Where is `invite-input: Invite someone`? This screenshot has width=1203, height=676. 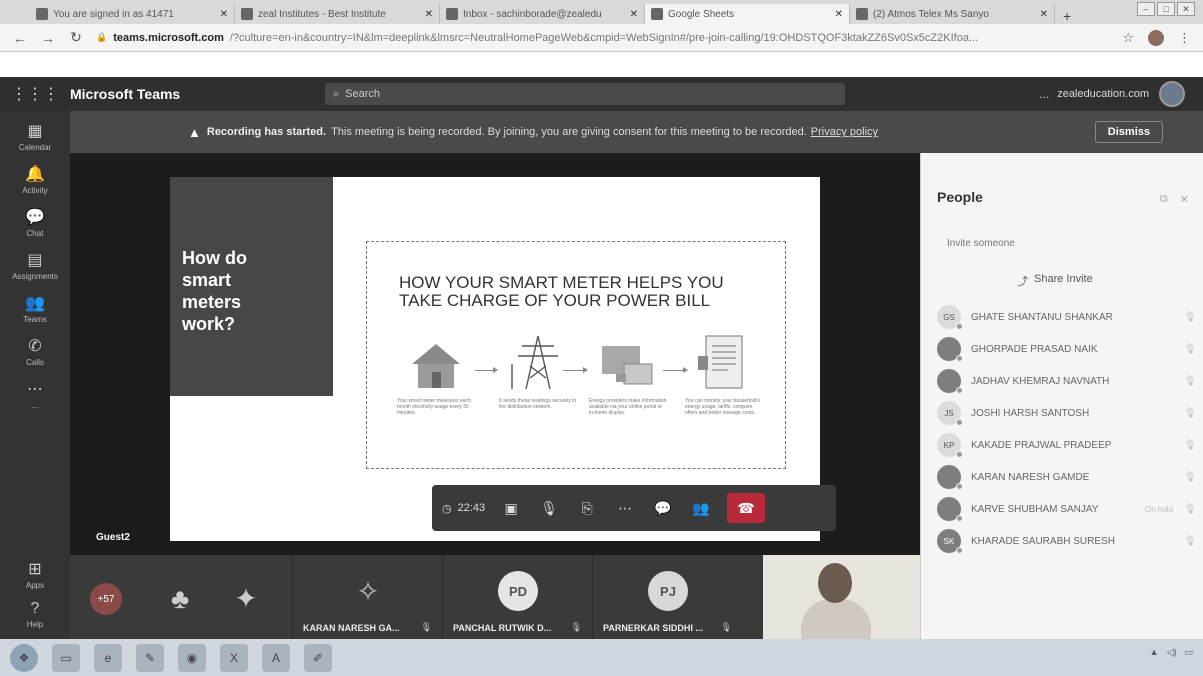 invite-input: Invite someone is located at coordinates (981, 243).